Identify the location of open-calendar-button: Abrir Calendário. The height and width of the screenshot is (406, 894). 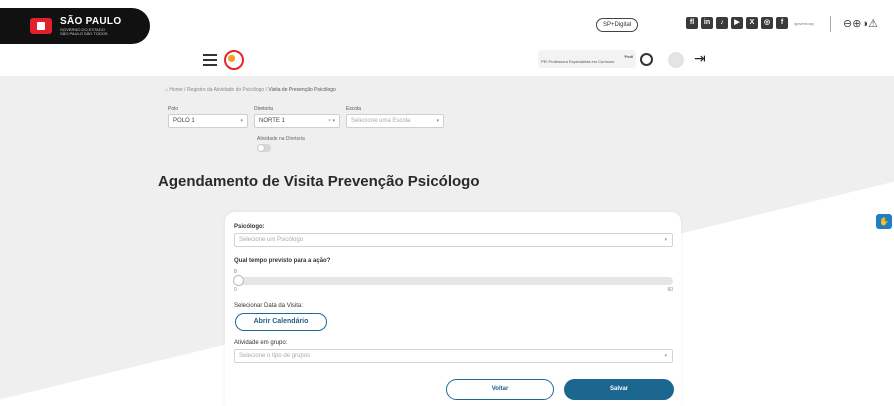
(281, 322).